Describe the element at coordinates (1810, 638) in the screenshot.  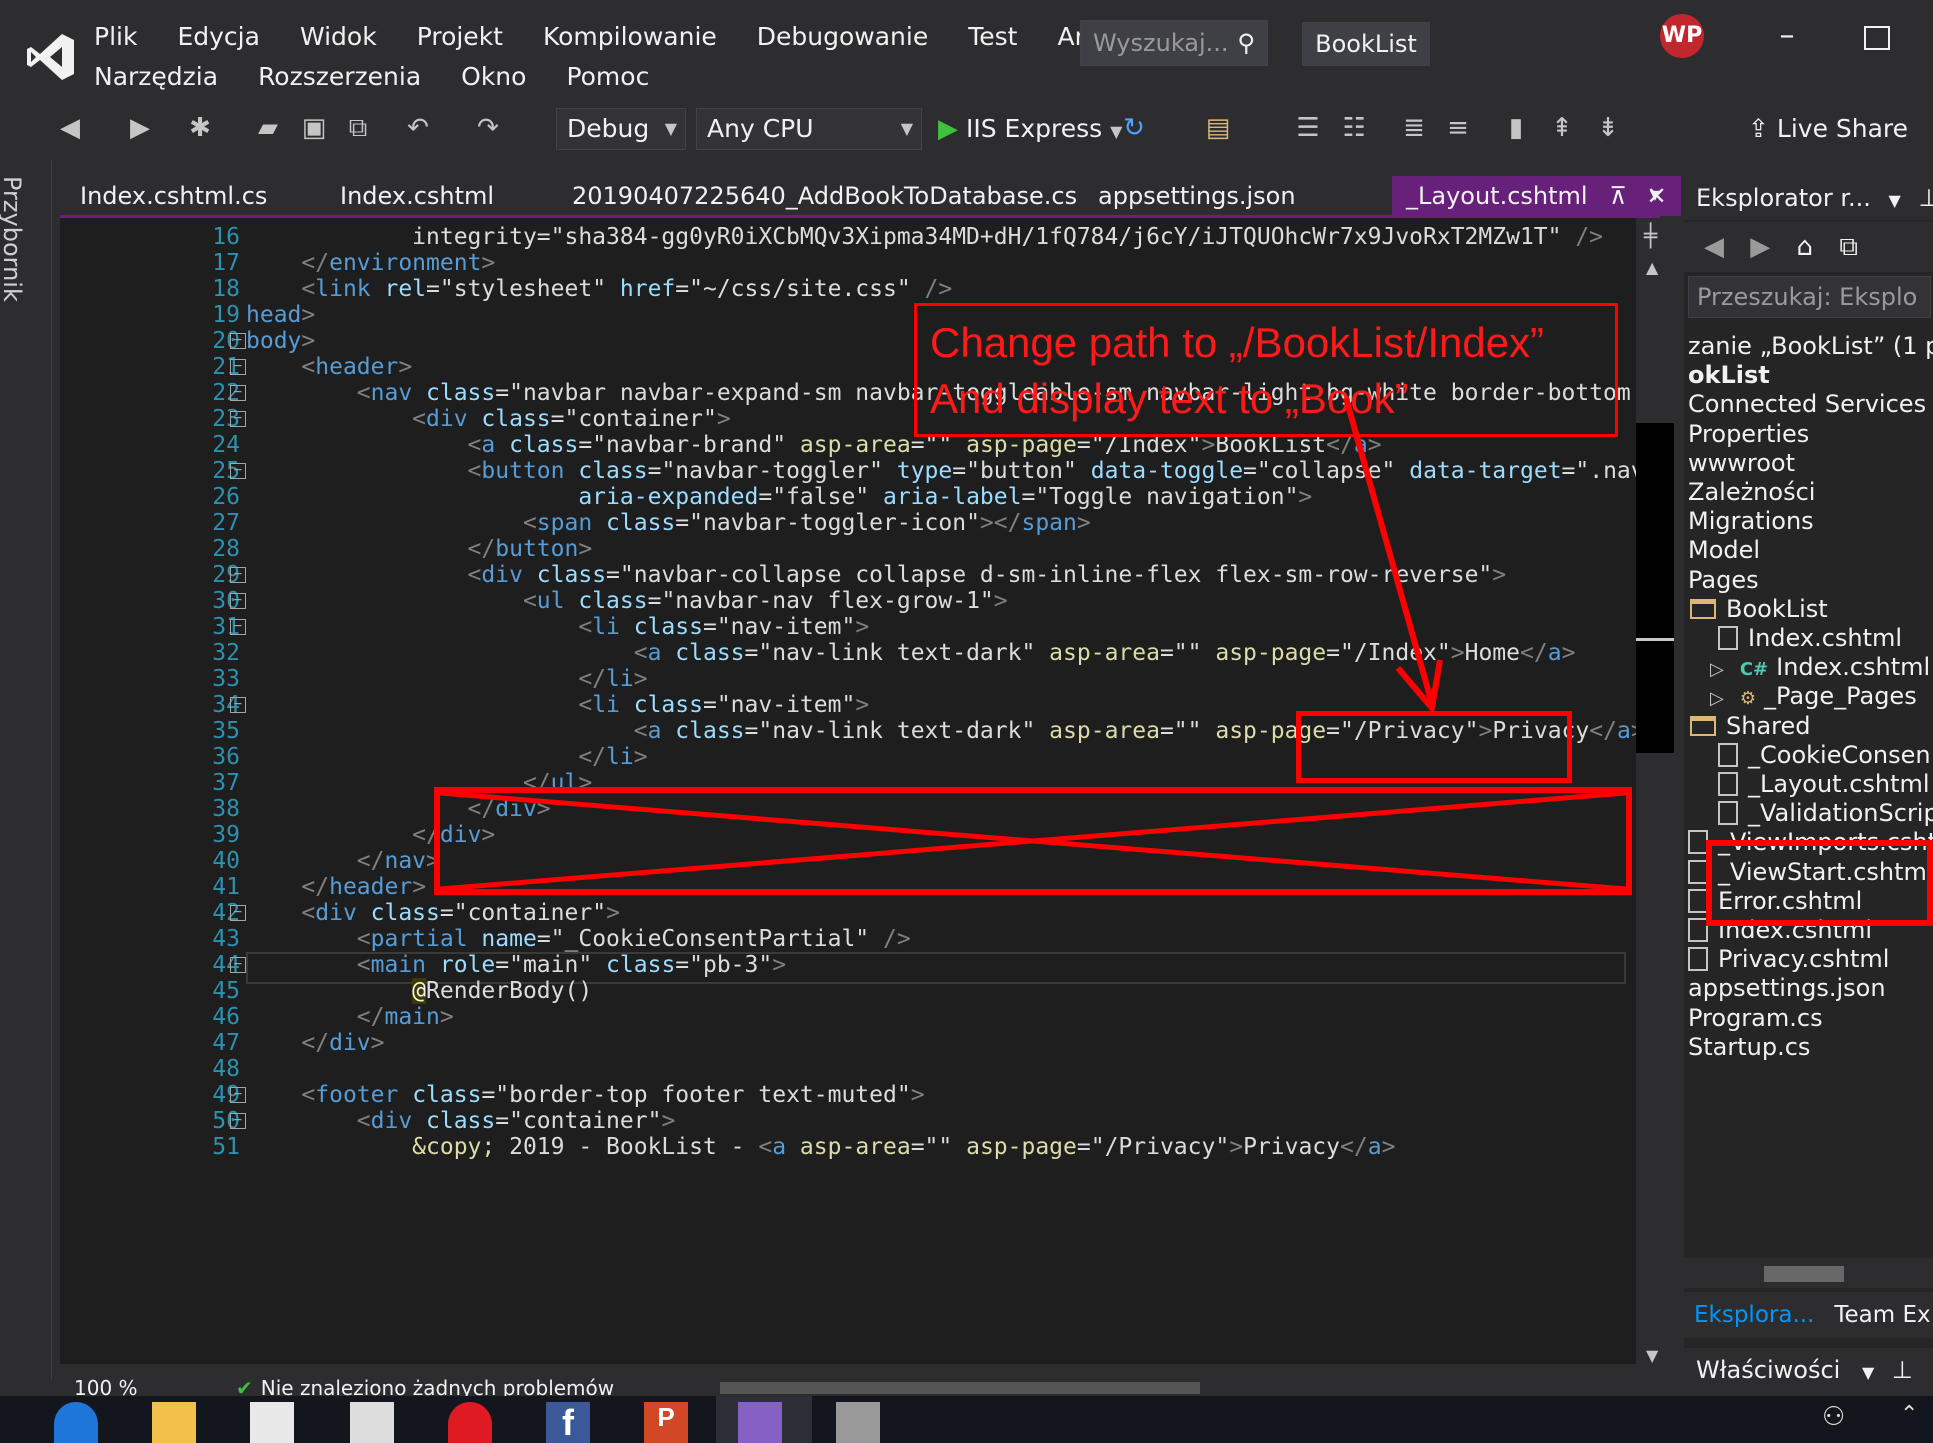
I see `solution-tree-item: Index.cshtml` at that location.